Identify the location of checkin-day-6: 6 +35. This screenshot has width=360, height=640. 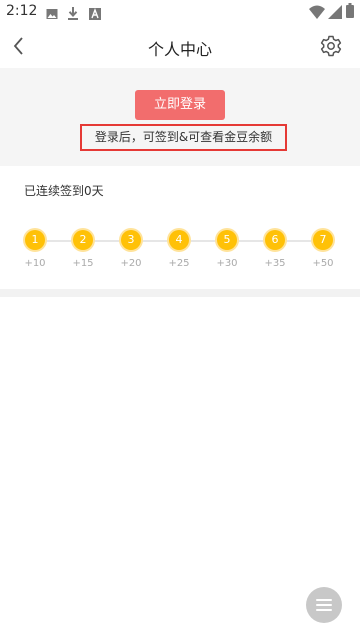
(275, 248).